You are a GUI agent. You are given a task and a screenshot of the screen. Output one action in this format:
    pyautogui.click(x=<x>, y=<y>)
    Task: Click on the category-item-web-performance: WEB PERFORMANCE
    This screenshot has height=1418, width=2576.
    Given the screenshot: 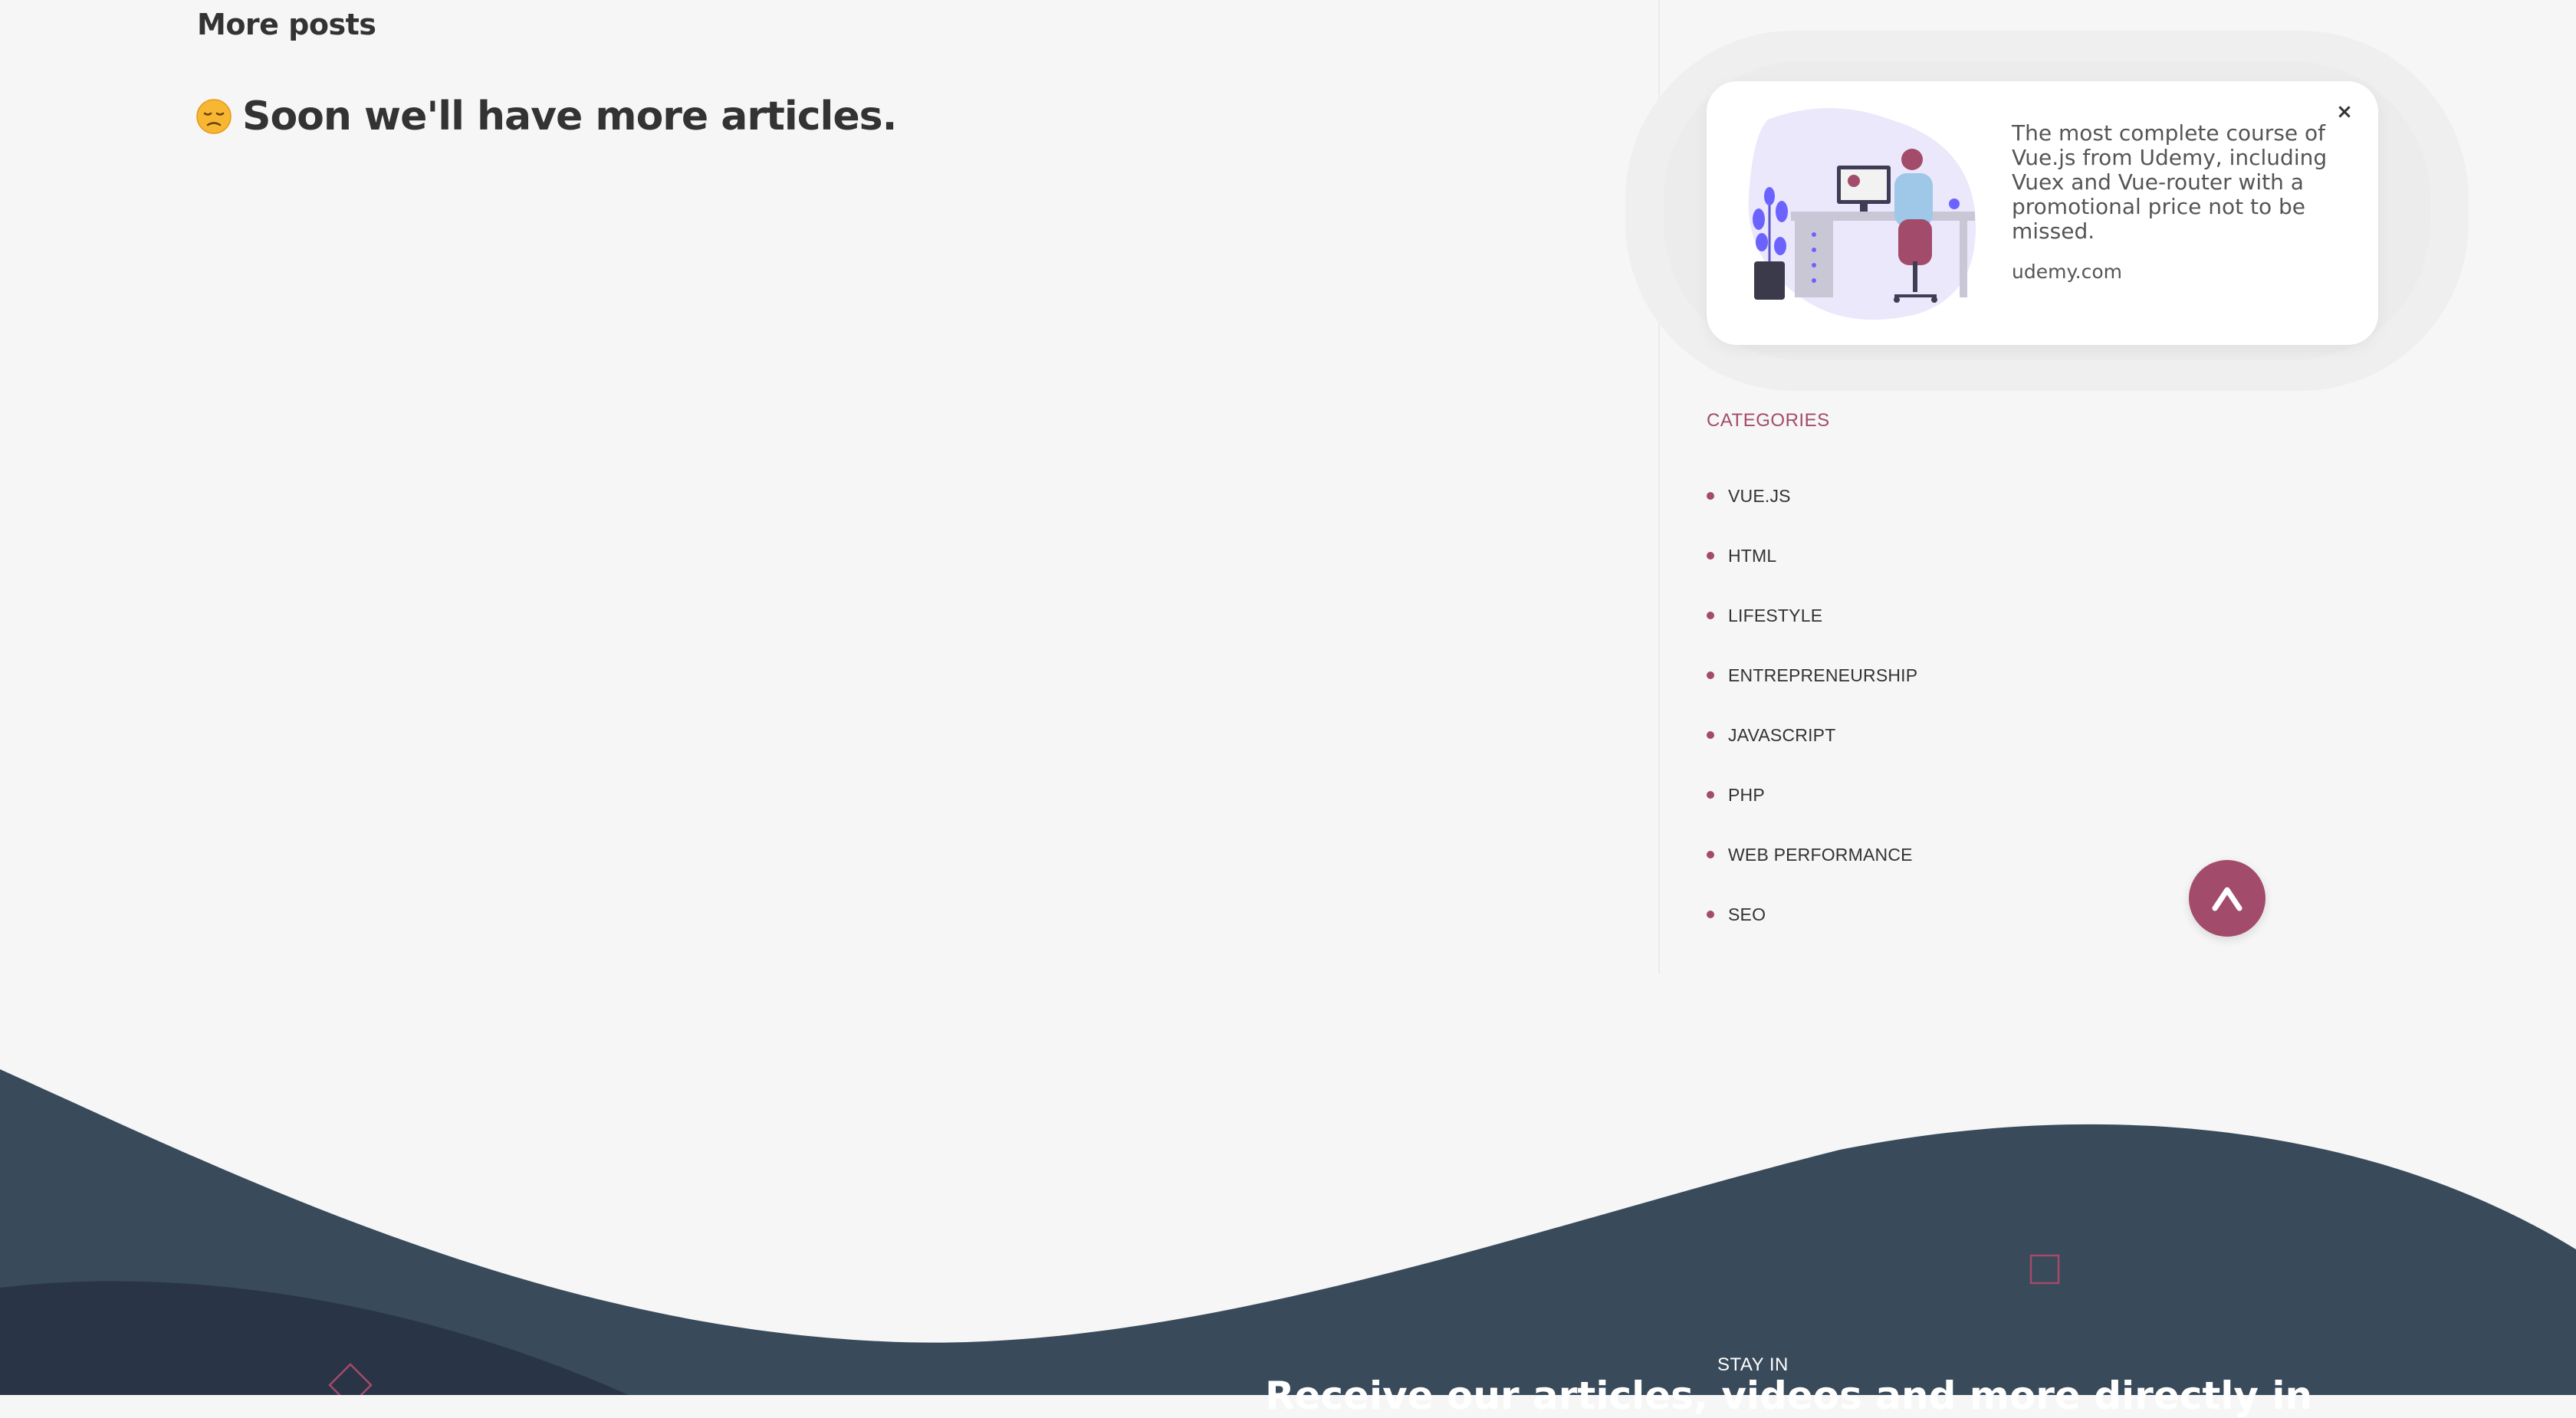 What is the action you would take?
    pyautogui.click(x=1812, y=855)
    